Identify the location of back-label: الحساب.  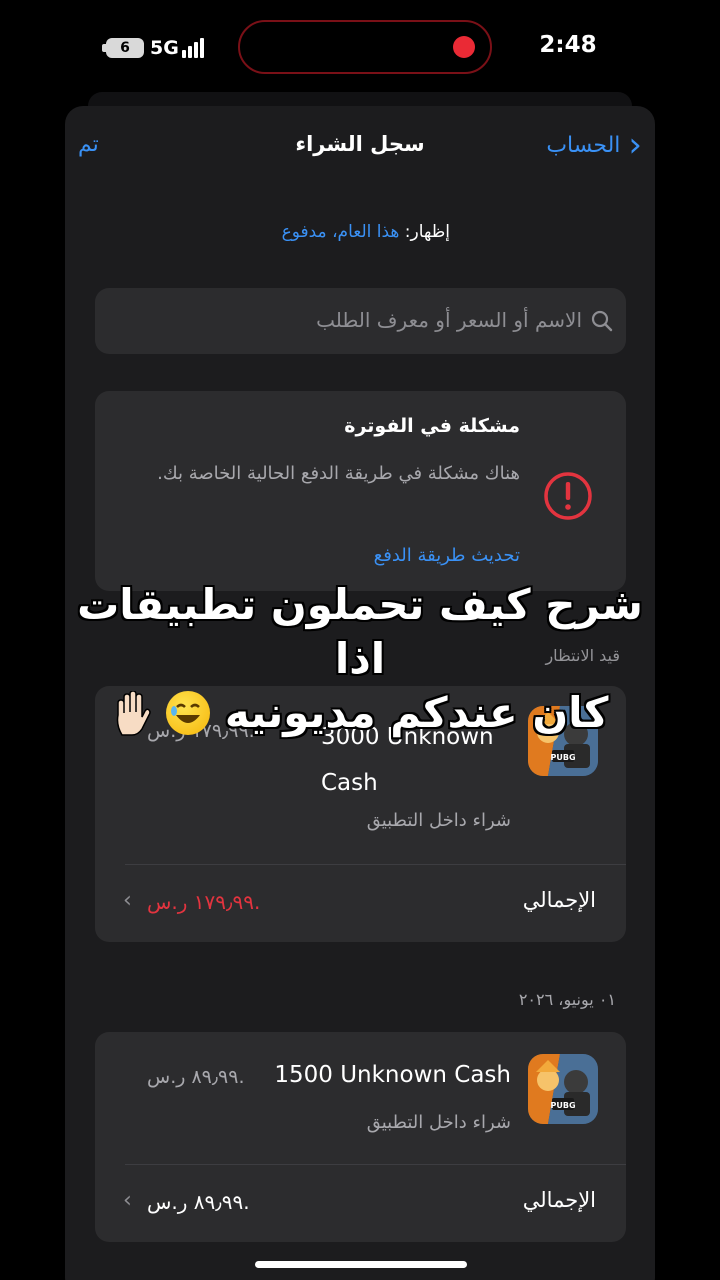
(583, 145).